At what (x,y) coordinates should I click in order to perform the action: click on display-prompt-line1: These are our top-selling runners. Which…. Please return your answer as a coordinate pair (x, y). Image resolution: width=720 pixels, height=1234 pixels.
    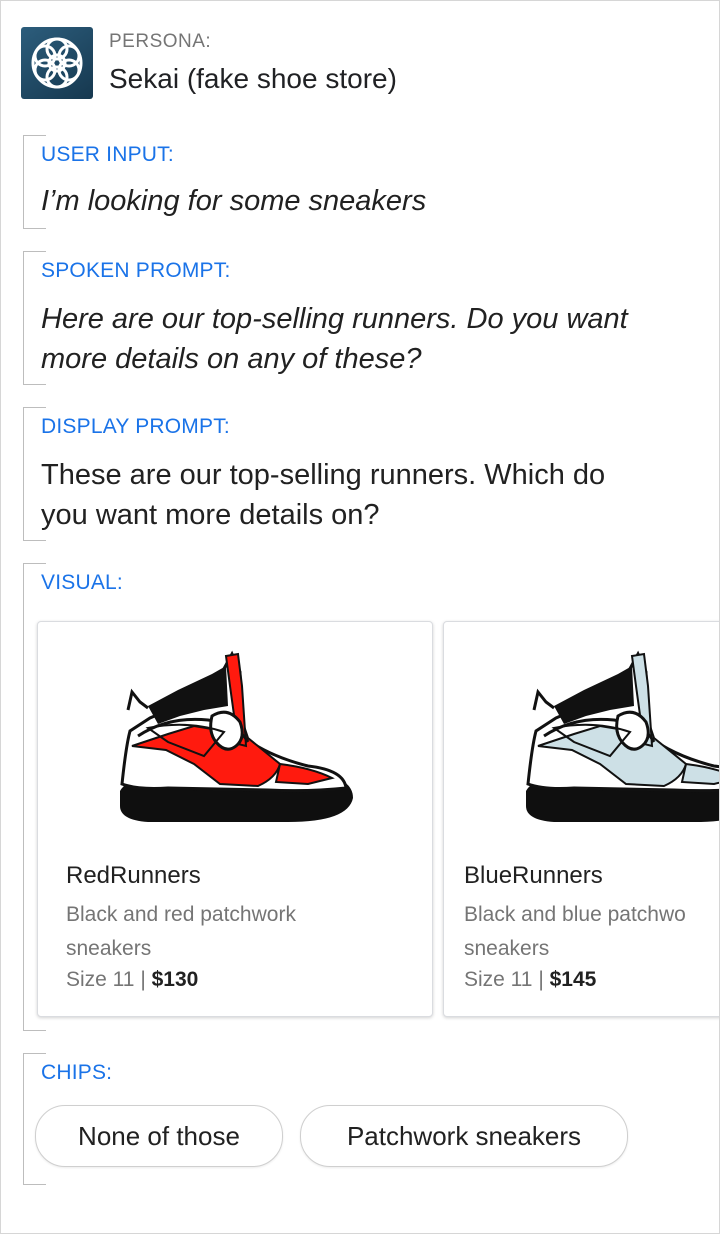
    Looking at the image, I should click on (323, 475).